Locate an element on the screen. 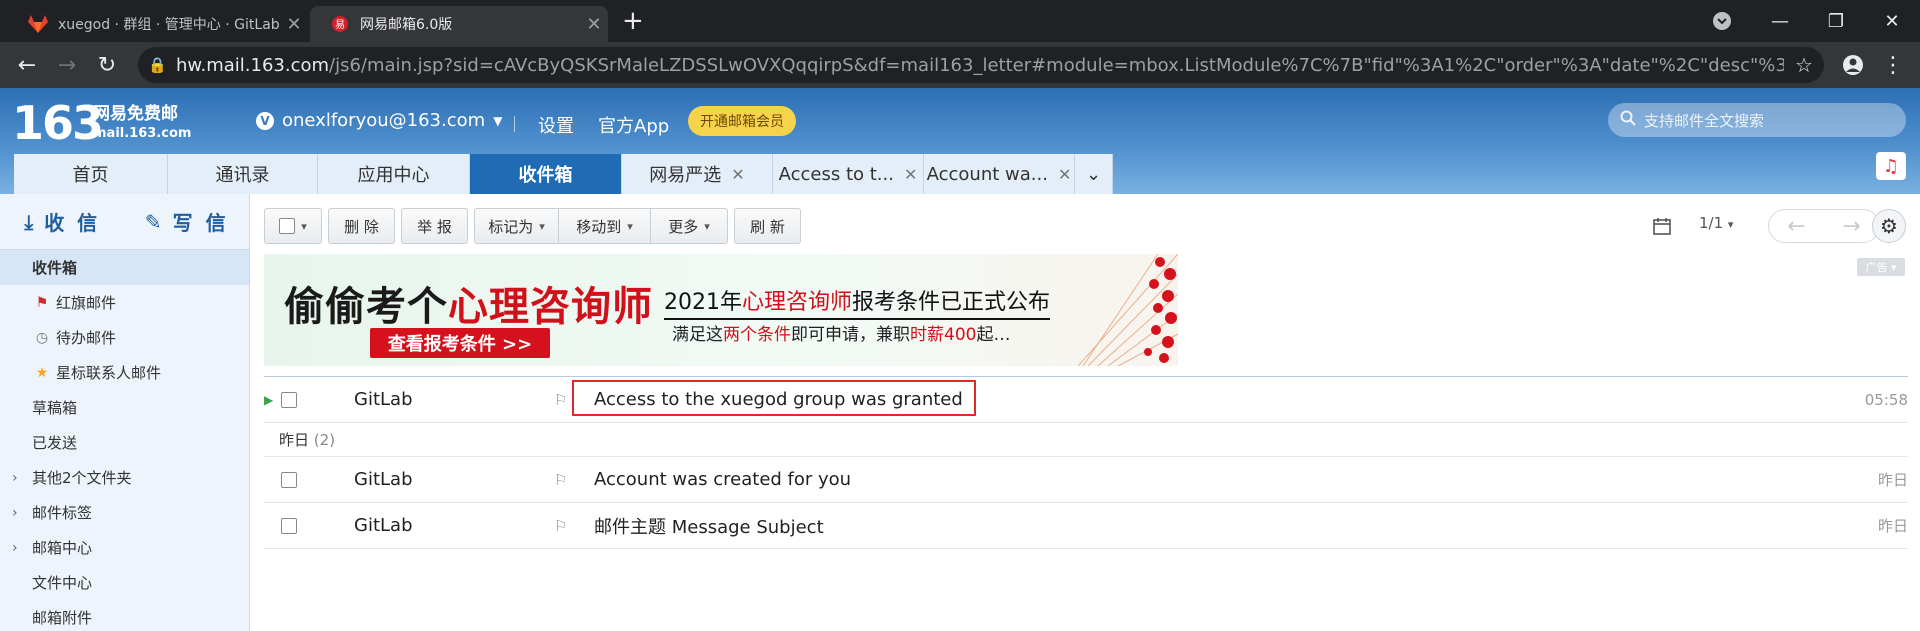 The width and height of the screenshot is (1920, 631). tab-contacts: 通讯录 is located at coordinates (243, 174).